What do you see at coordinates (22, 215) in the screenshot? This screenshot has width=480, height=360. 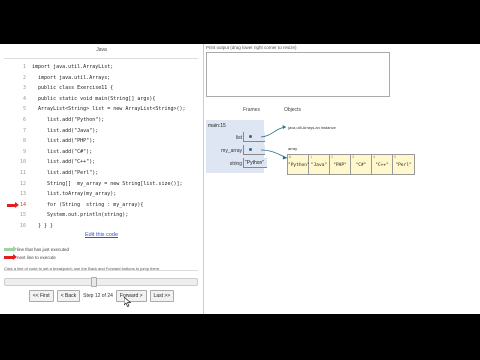 I see `line-number: 15` at bounding box center [22, 215].